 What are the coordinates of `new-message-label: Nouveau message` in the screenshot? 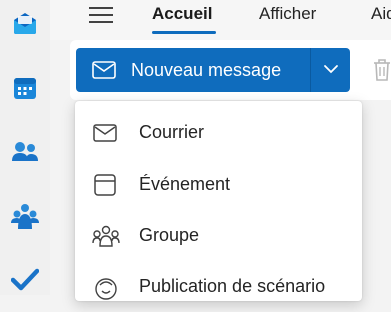 It's located at (206, 70).